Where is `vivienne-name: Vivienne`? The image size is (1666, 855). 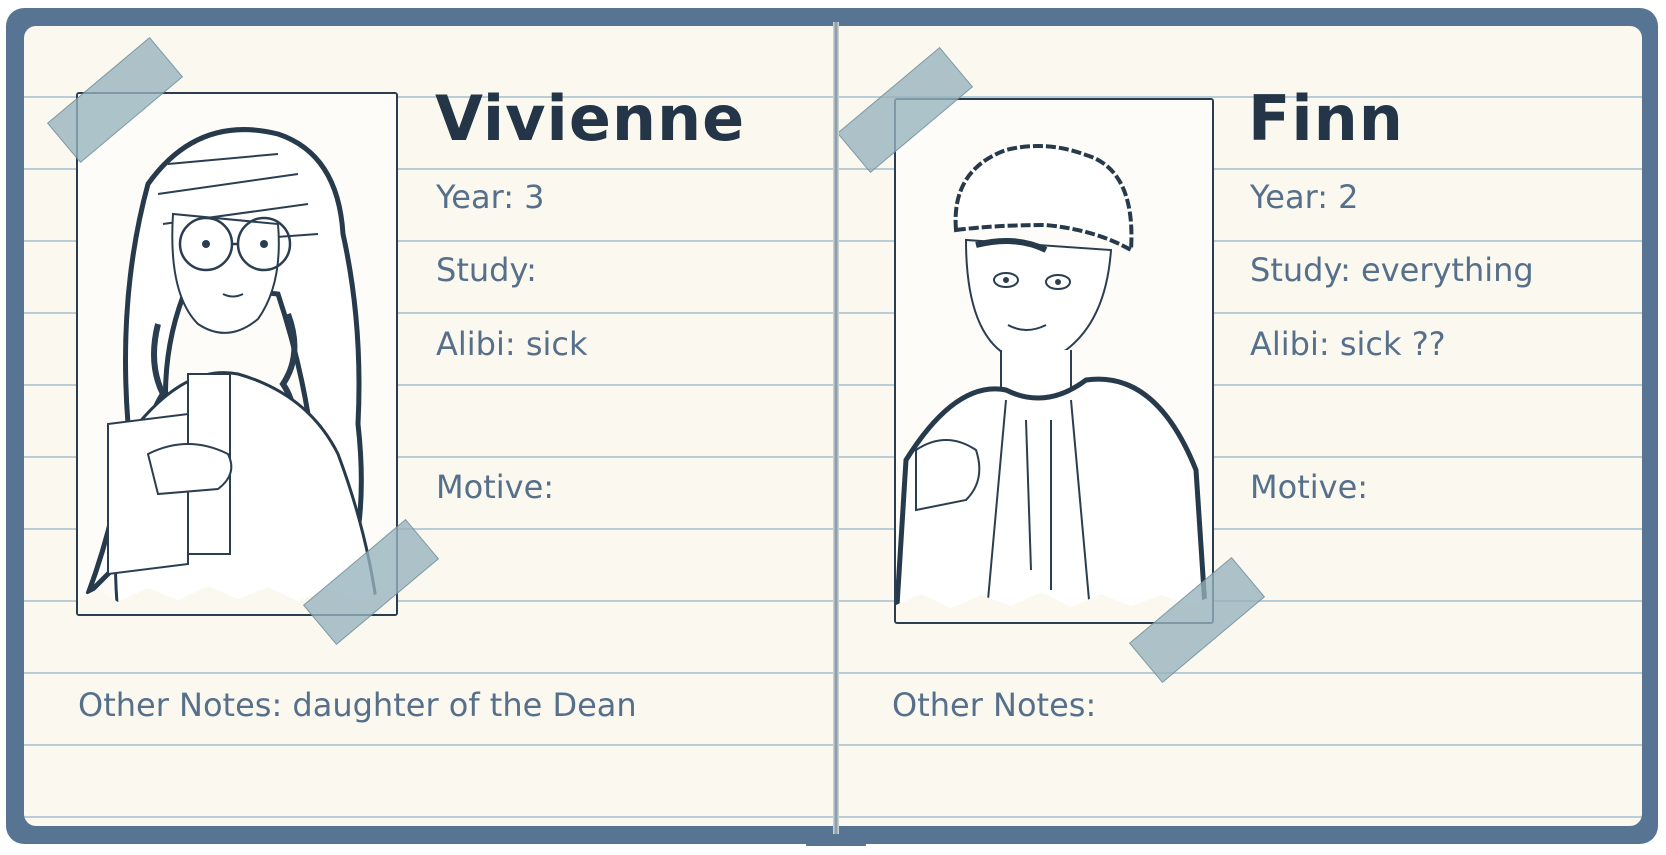 vivienne-name: Vivienne is located at coordinates (590, 118).